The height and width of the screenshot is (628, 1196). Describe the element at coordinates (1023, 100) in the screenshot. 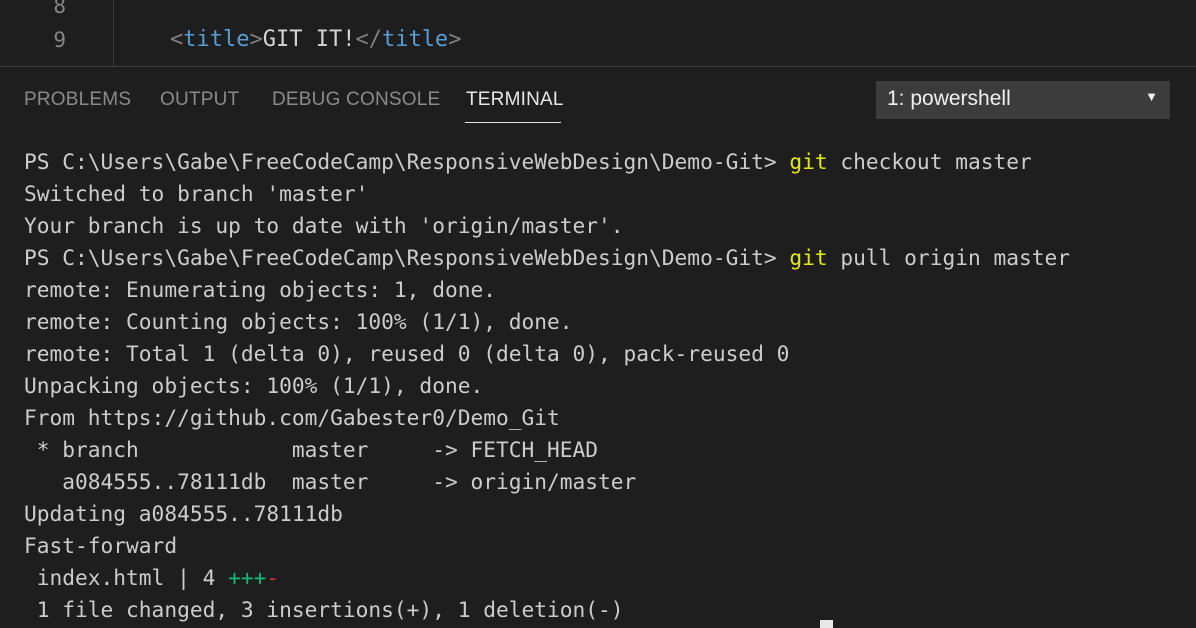

I see `terminal-selector-dropdown: 1: powershell ▼` at that location.